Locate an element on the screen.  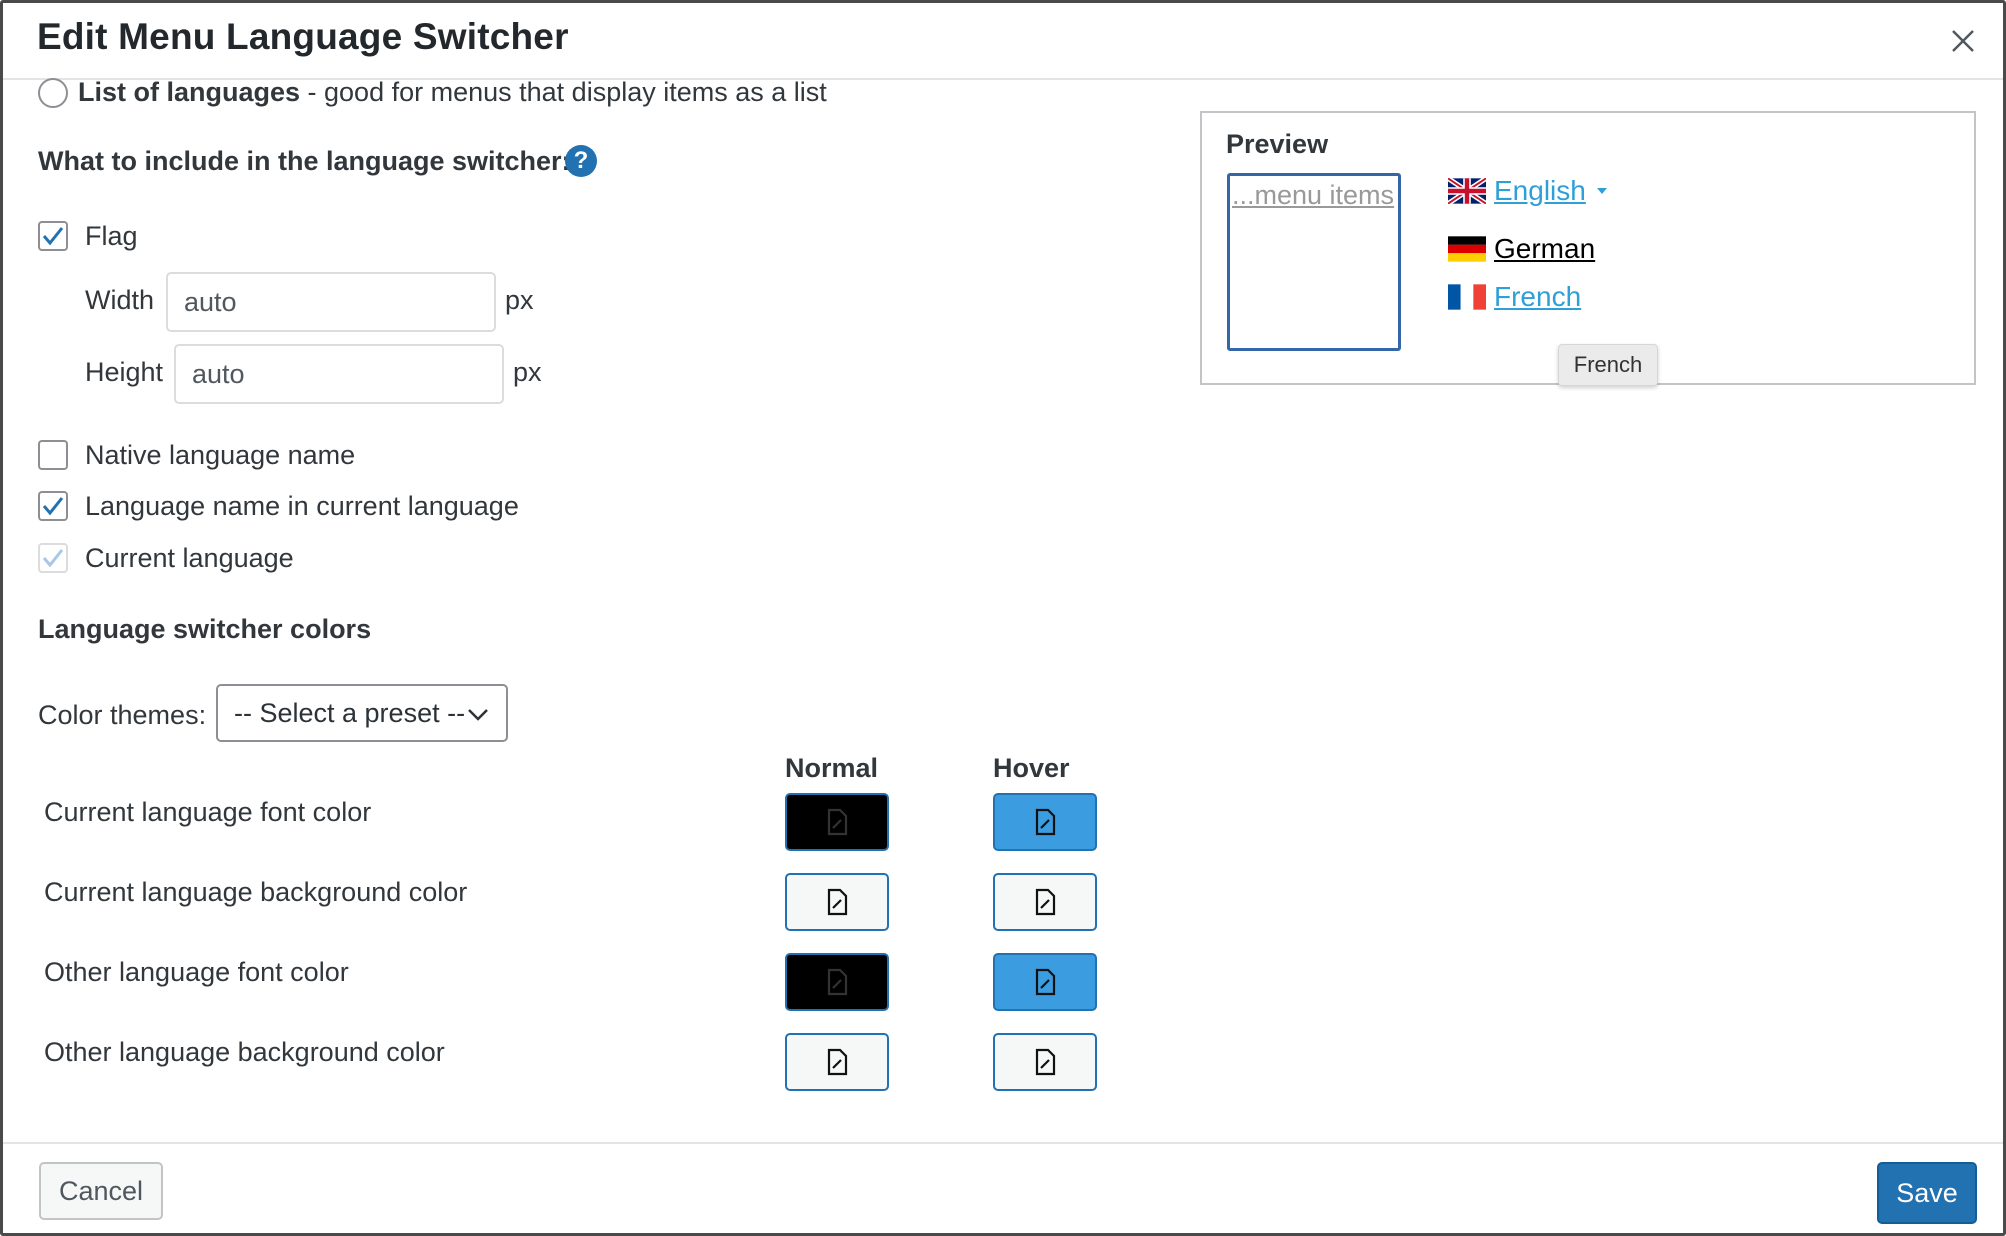
current-font-color-label: Current language font color is located at coordinates (208, 812).